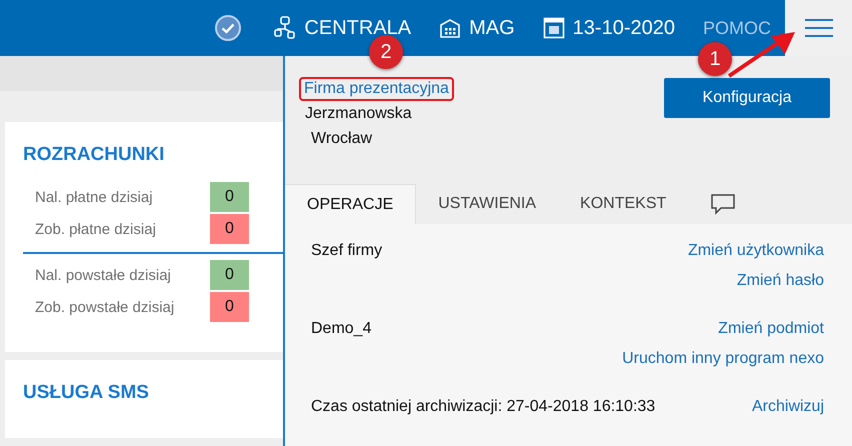 Image resolution: width=852 pixels, height=446 pixels. Describe the element at coordinates (723, 204) in the screenshot. I see `speech-bubble-icon` at that location.